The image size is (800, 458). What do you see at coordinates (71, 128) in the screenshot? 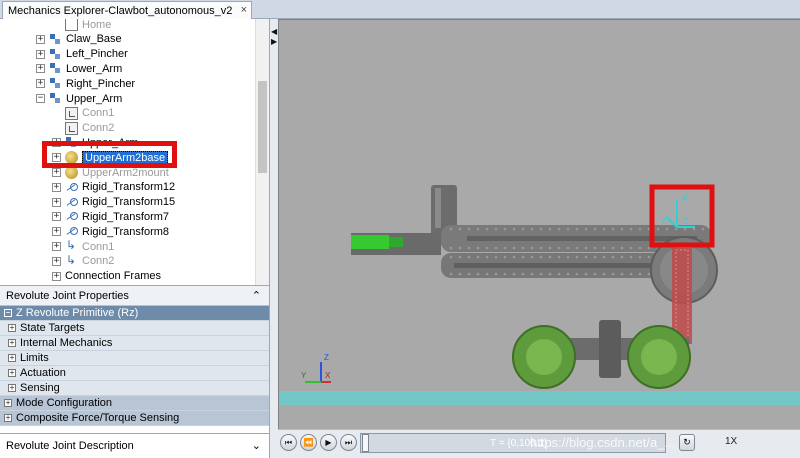
I see `connector-icon` at bounding box center [71, 128].